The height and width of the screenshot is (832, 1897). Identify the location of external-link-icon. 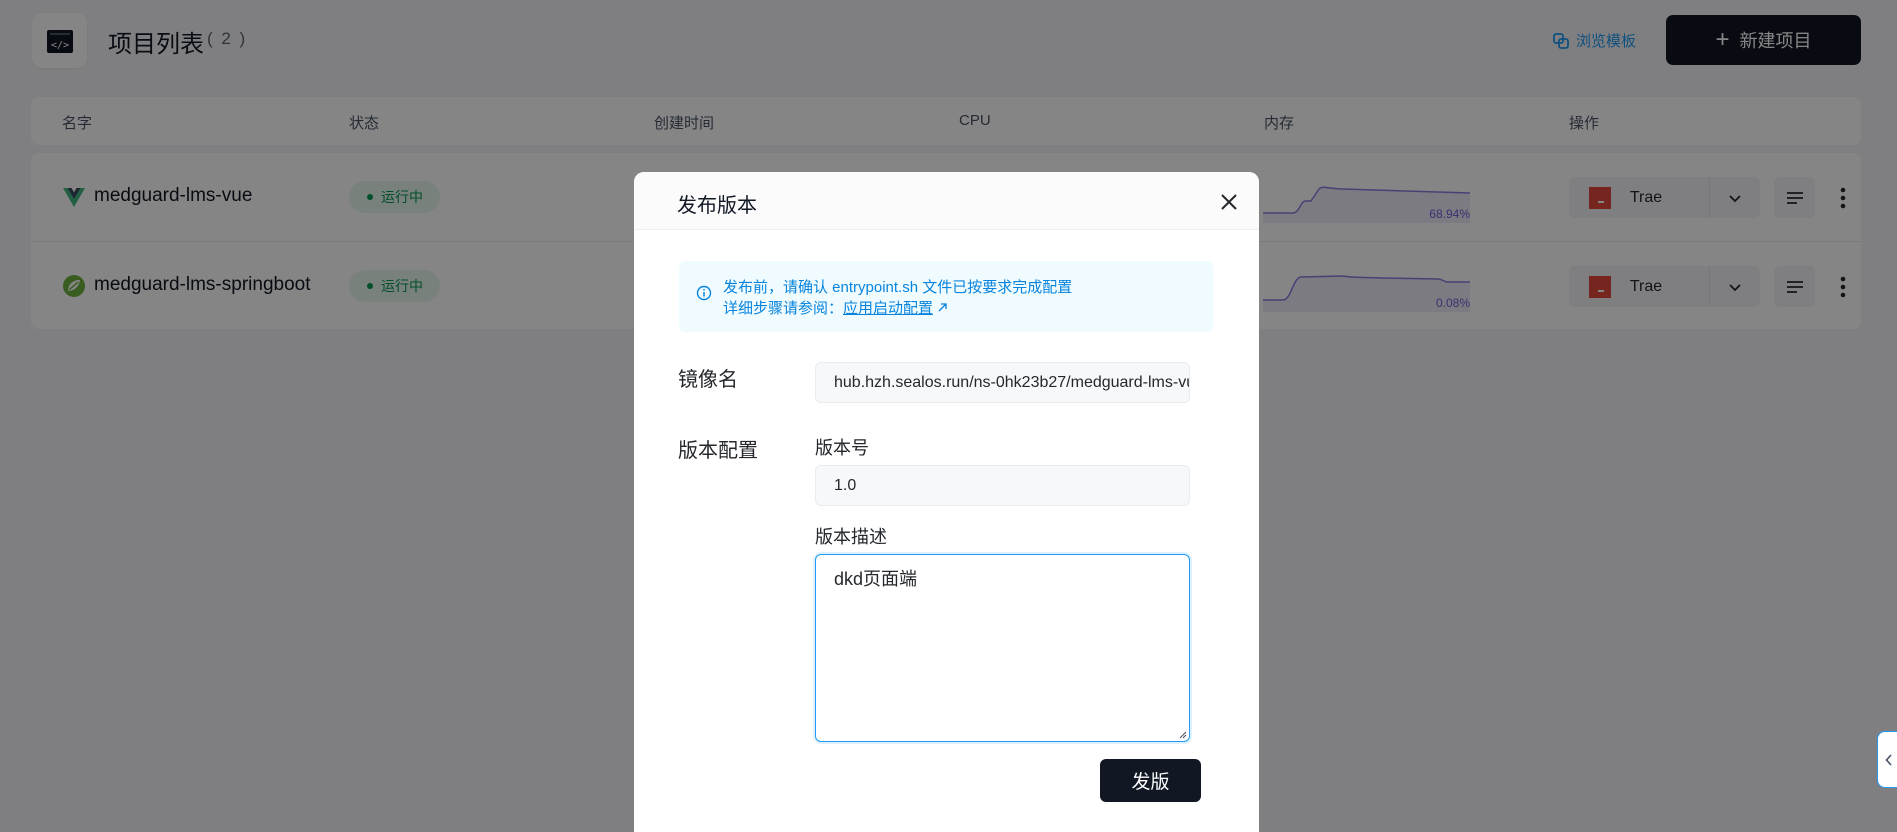
(942, 307).